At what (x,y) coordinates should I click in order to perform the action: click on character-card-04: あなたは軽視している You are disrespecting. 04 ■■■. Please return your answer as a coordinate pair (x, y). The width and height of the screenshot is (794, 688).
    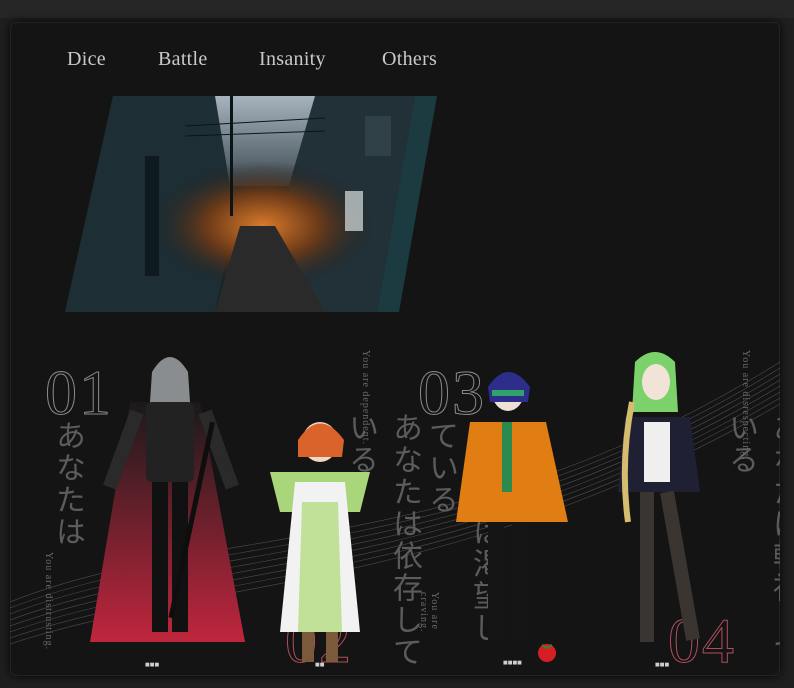
    Looking at the image, I should click on (680, 509).